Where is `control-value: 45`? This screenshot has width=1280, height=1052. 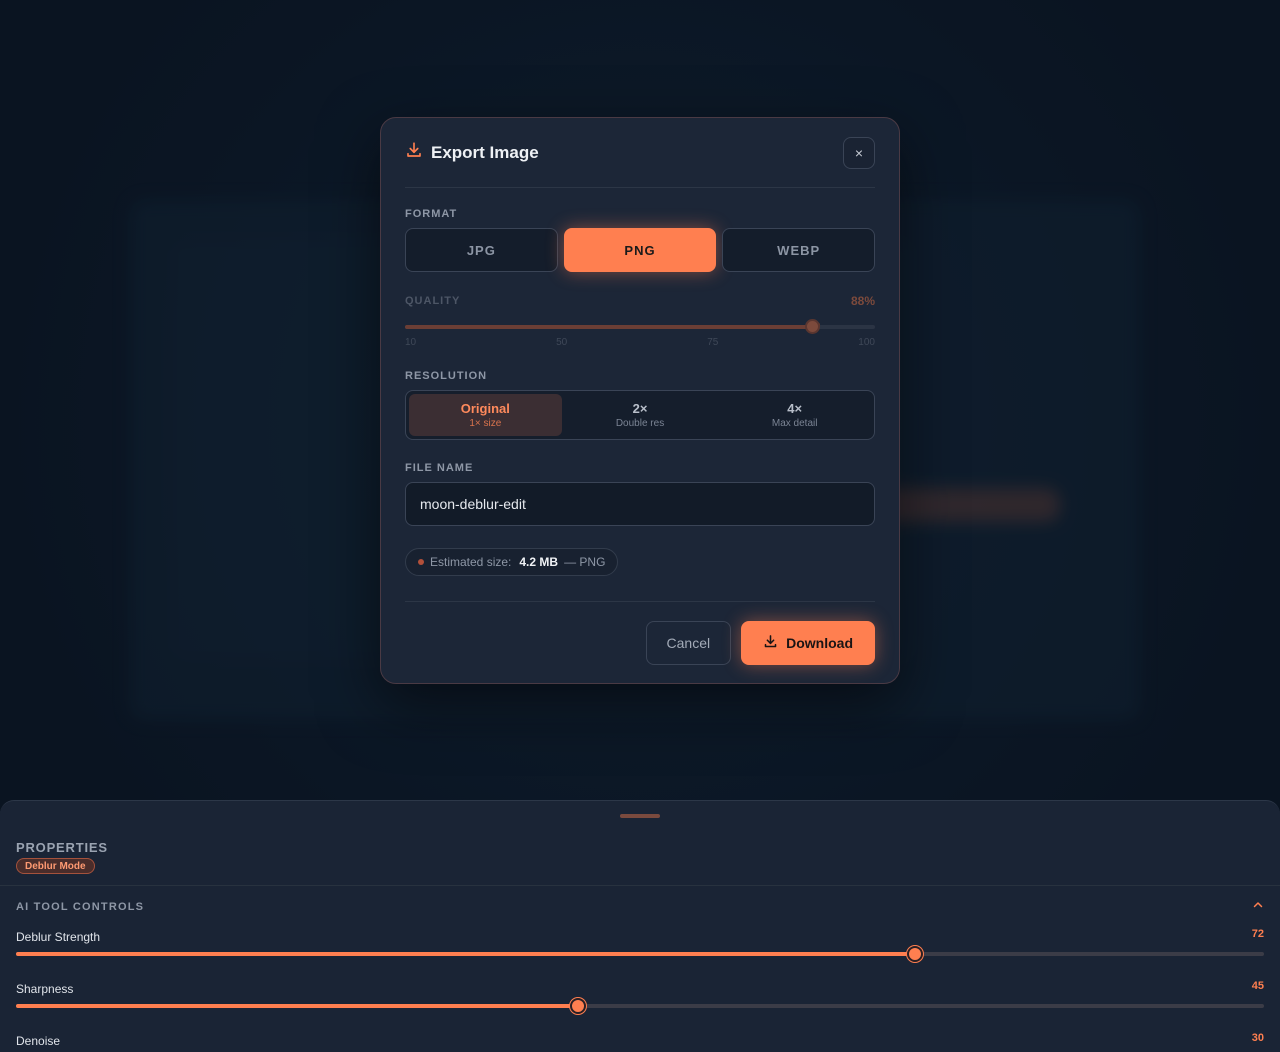 control-value: 45 is located at coordinates (1257, 986).